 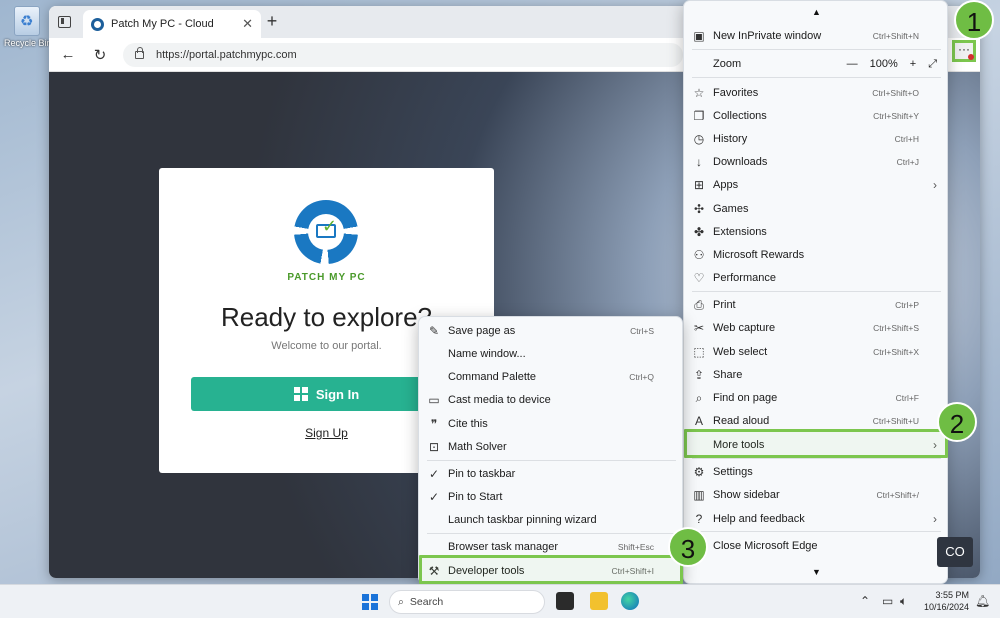 I want to click on menu-item-zoom: Zoom — 100% + ⤢, so click(x=825, y=64).